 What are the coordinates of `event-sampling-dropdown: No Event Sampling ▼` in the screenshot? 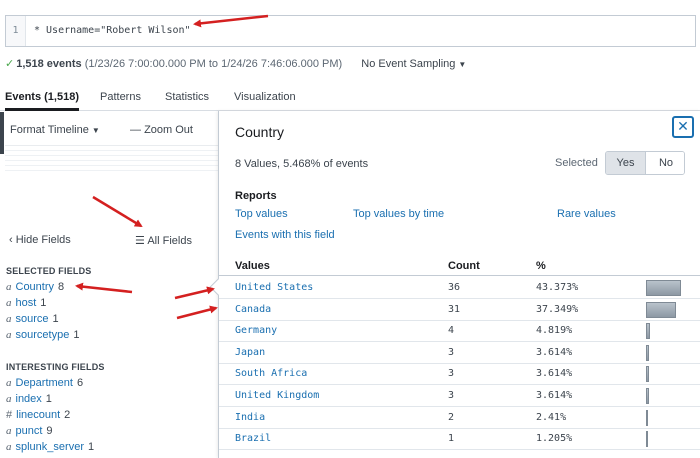 It's located at (413, 64).